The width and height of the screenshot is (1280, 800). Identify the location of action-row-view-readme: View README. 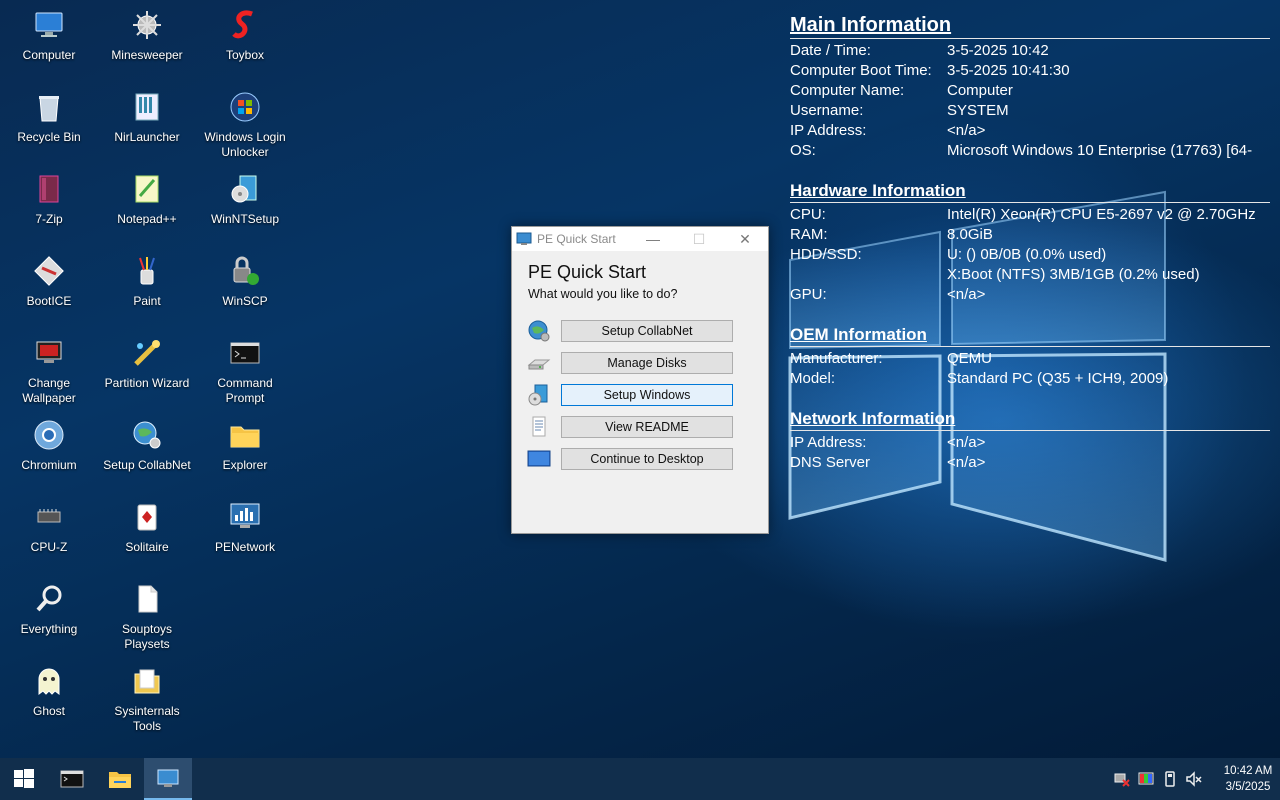
(640, 427).